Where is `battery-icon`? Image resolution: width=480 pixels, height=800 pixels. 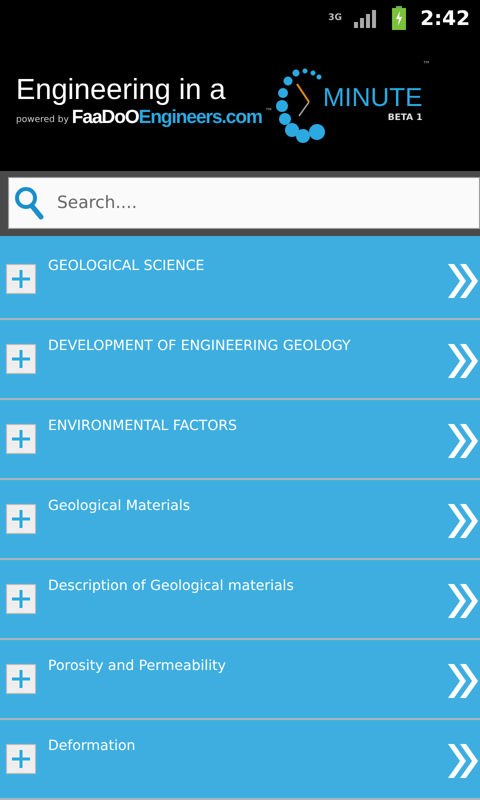
battery-icon is located at coordinates (399, 18).